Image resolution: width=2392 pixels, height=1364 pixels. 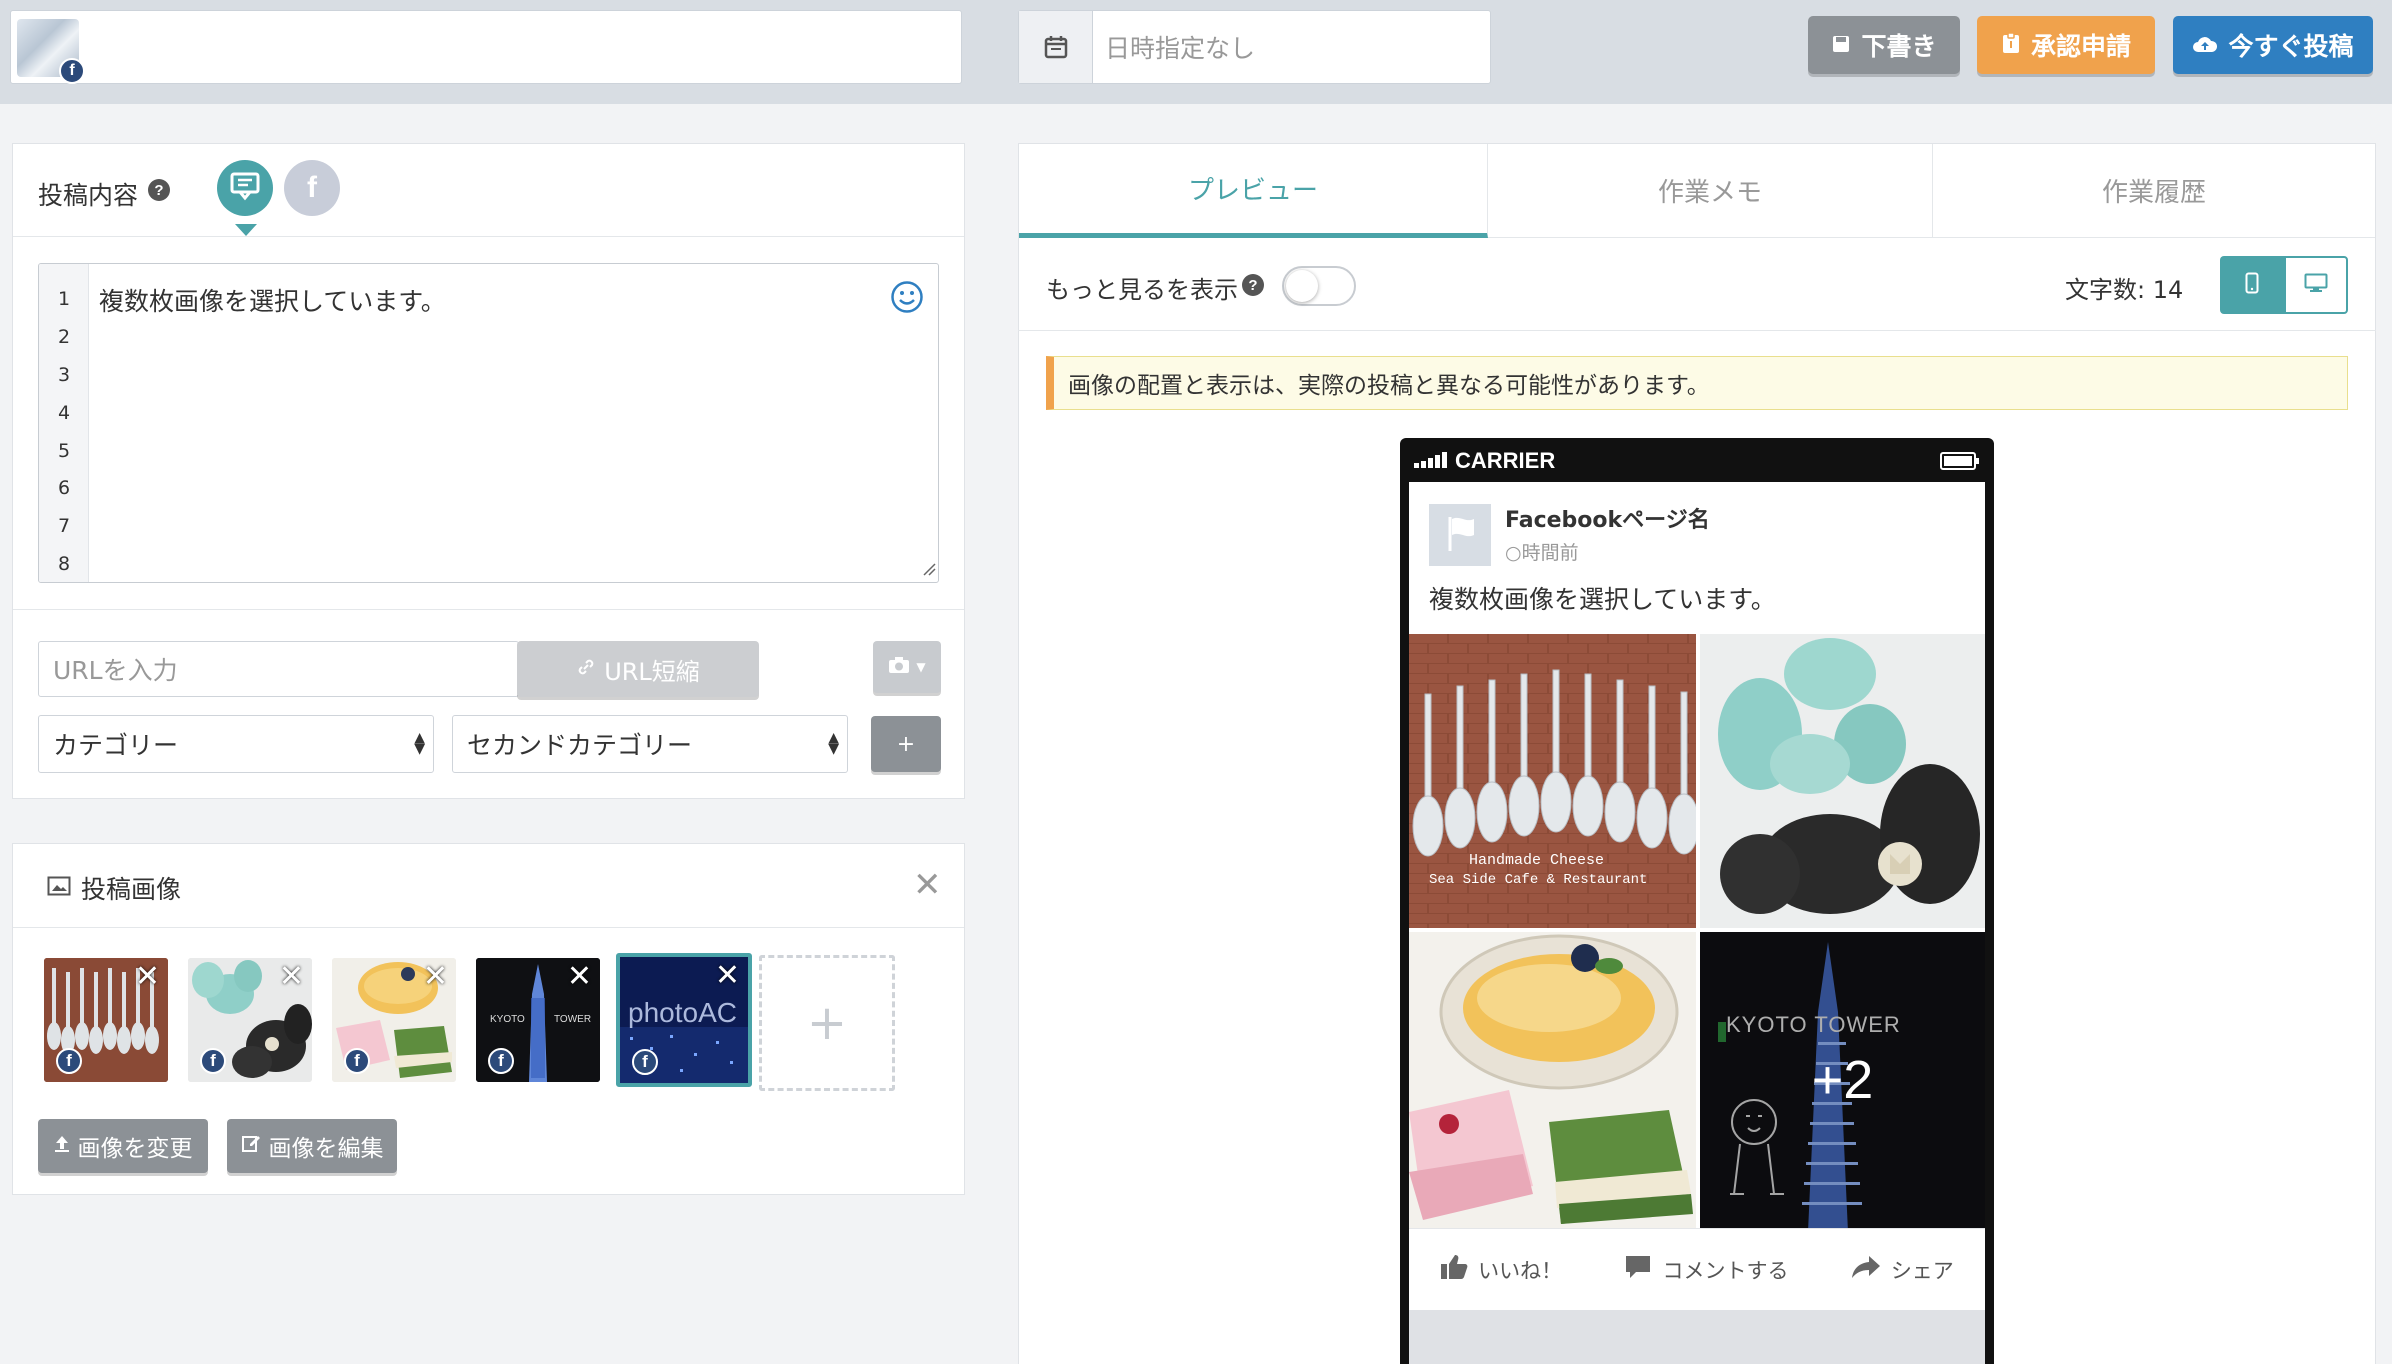 I want to click on category-select: カテゴリー ▲ ▼, so click(x=236, y=744).